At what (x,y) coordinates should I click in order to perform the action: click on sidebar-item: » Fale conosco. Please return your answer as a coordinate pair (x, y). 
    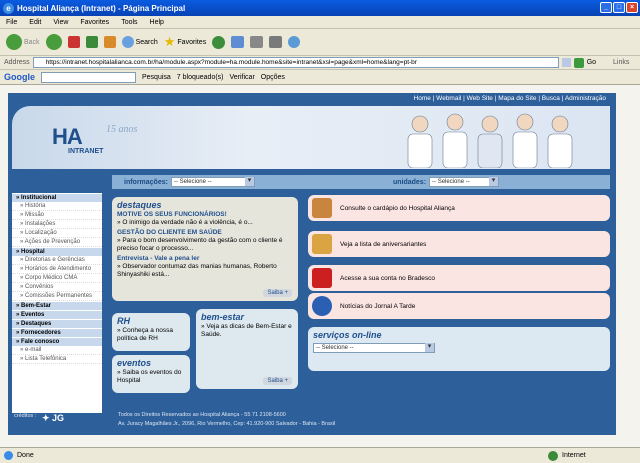
    Looking at the image, I should click on (57, 341).